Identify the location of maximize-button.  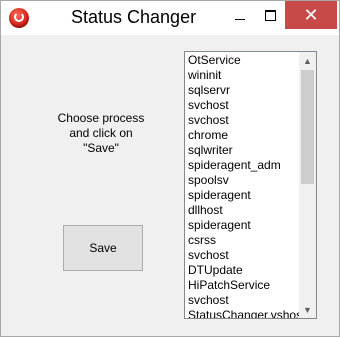
(270, 15).